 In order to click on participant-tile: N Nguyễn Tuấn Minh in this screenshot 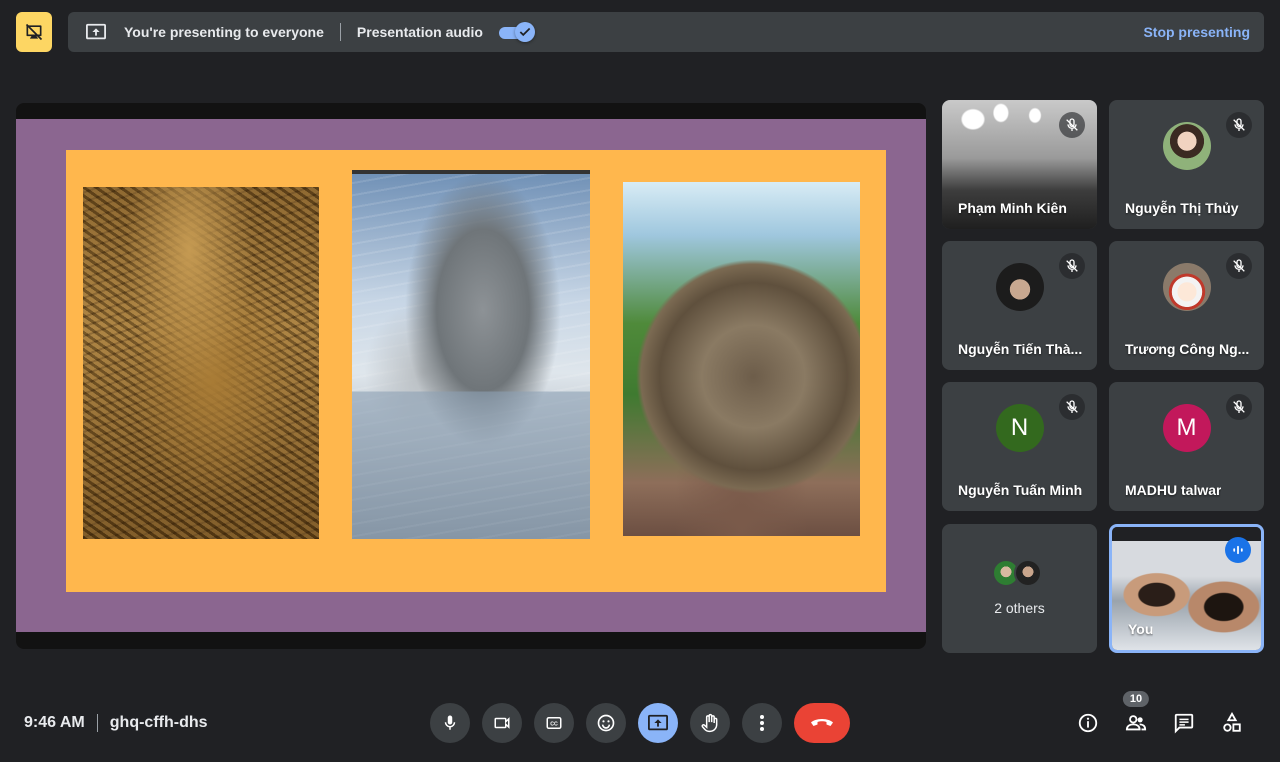, I will do `click(1019, 446)`.